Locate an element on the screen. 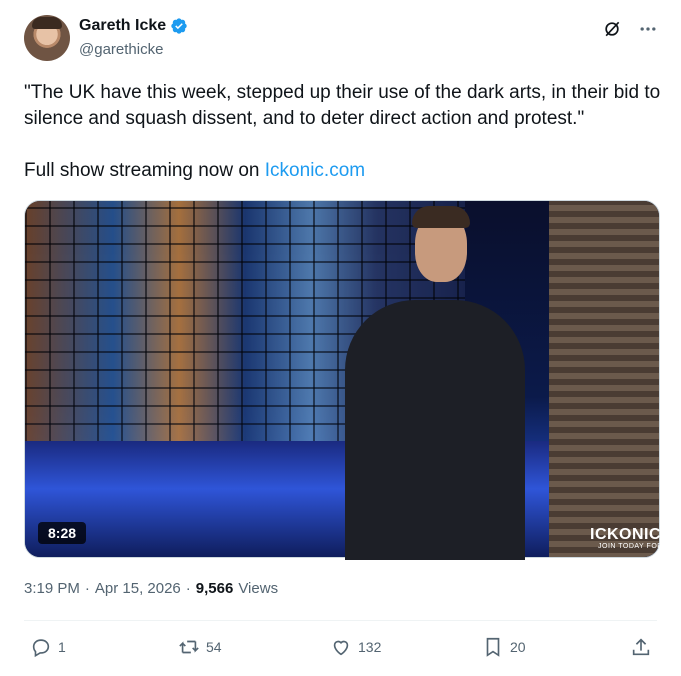 Image resolution: width=681 pixels, height=676 pixels. action-bar: 1 54 132 20 is located at coordinates (340, 650).